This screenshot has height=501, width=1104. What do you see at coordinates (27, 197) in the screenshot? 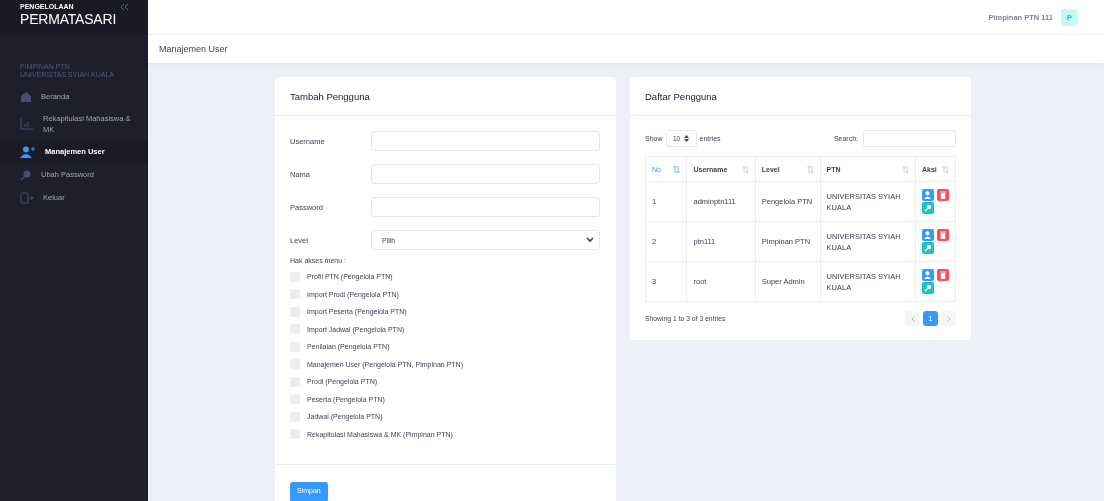
I see `exit-icon` at bounding box center [27, 197].